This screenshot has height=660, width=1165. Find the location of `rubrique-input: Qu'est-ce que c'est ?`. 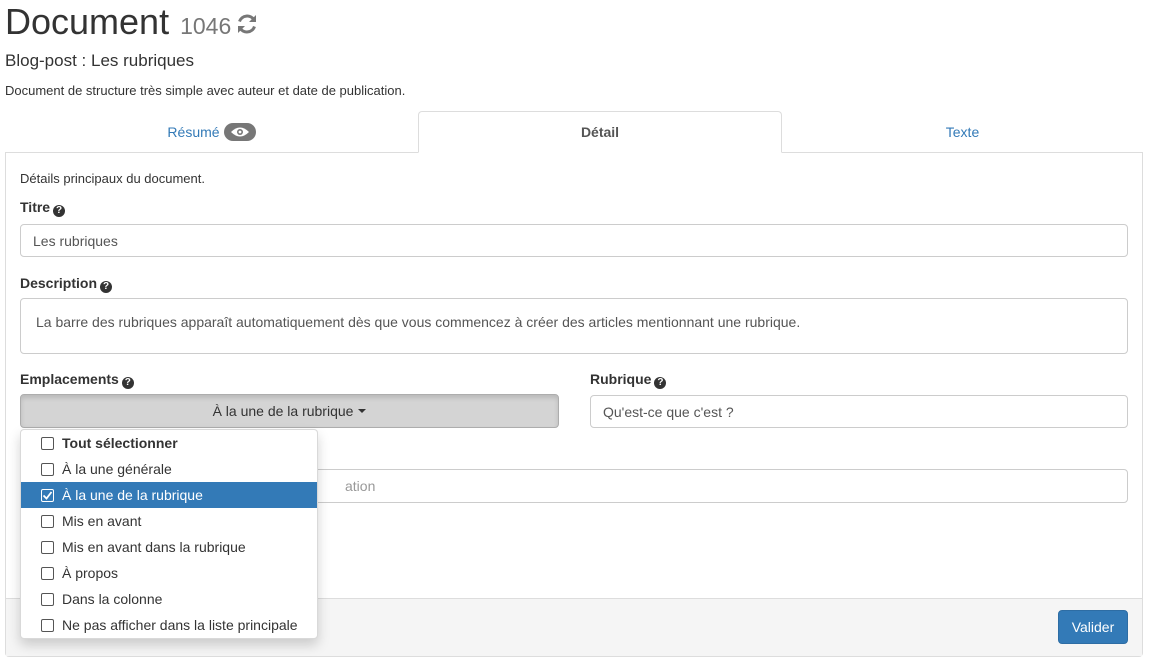

rubrique-input: Qu'est-ce que c'est ? is located at coordinates (859, 411).